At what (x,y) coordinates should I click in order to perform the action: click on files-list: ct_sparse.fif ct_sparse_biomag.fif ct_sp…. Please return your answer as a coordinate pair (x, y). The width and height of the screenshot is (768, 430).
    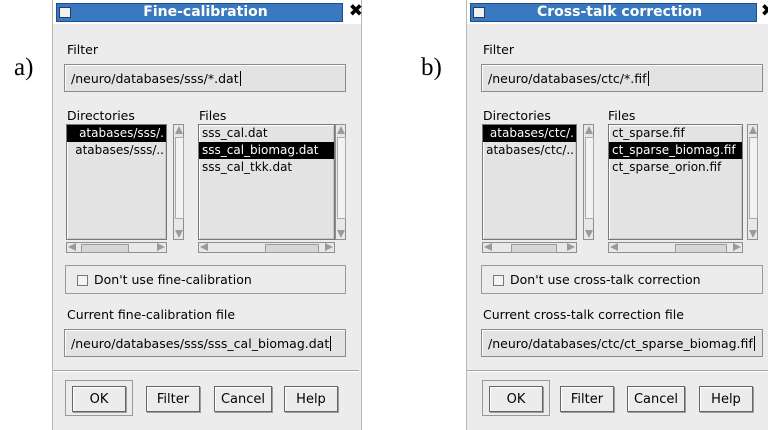
    Looking at the image, I should click on (675, 182).